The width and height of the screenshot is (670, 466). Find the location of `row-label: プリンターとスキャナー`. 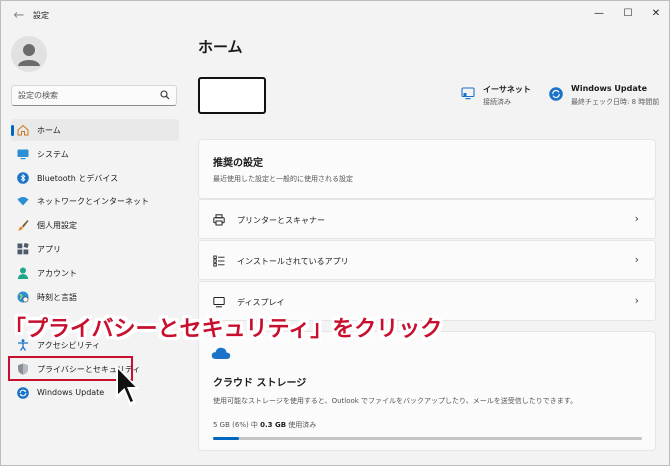

row-label: プリンターとスキャナー is located at coordinates (281, 220).